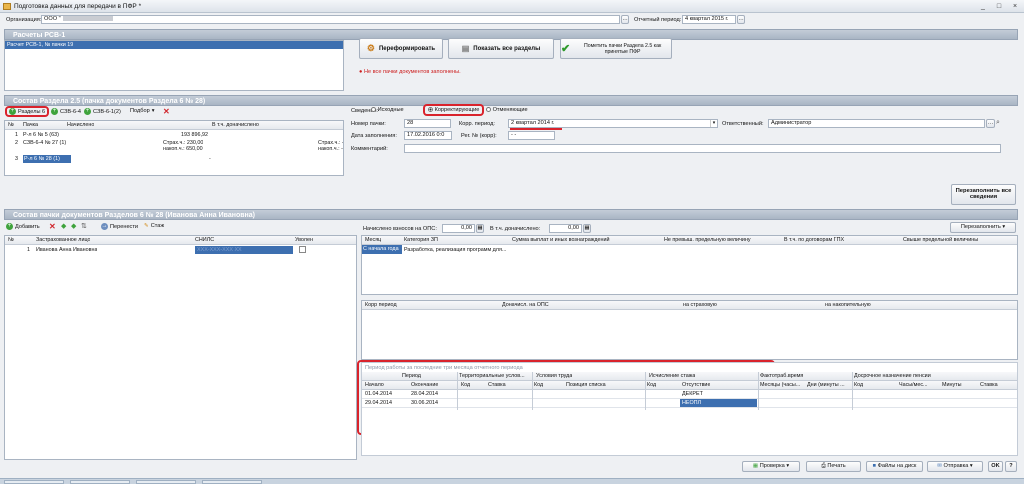  Describe the element at coordinates (771, 466) in the screenshot. I see `check-button: ▦ Проверка ▾` at that location.